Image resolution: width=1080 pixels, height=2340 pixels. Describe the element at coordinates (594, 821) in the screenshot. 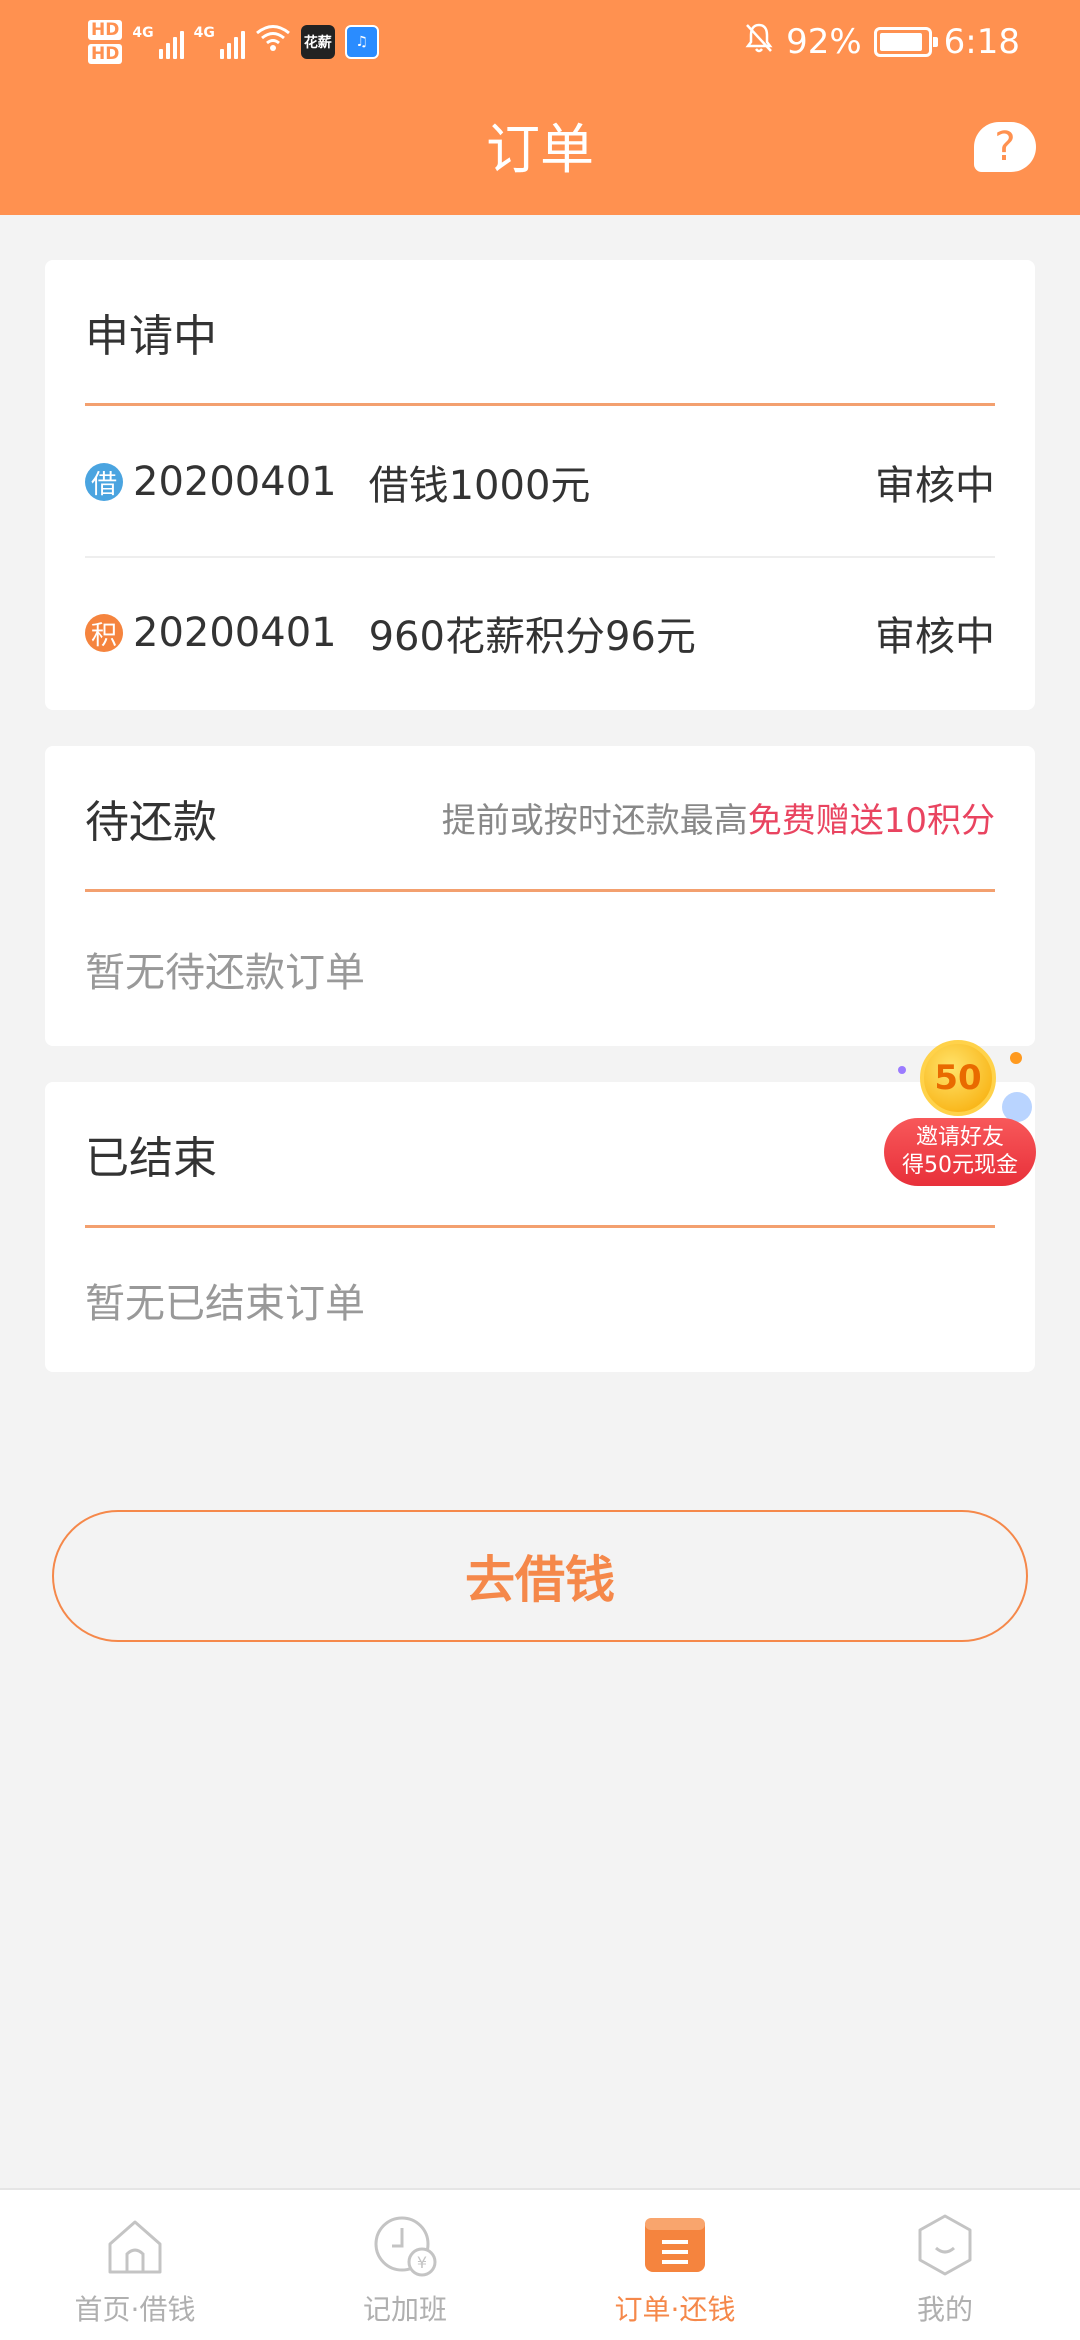

I see `repay-tip-prefix: 提前或按时还款最高` at that location.